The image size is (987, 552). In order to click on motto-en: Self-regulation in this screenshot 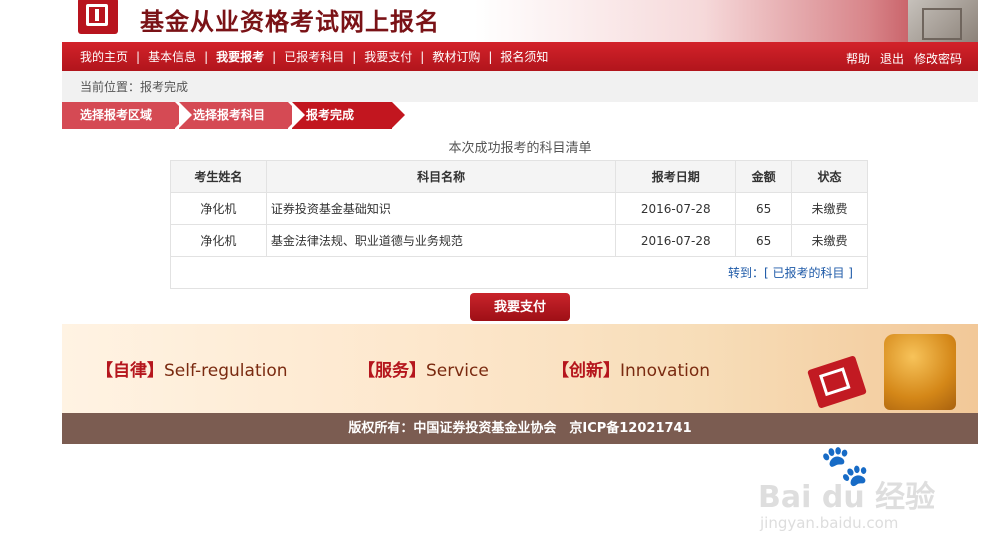, I will do `click(226, 371)`.